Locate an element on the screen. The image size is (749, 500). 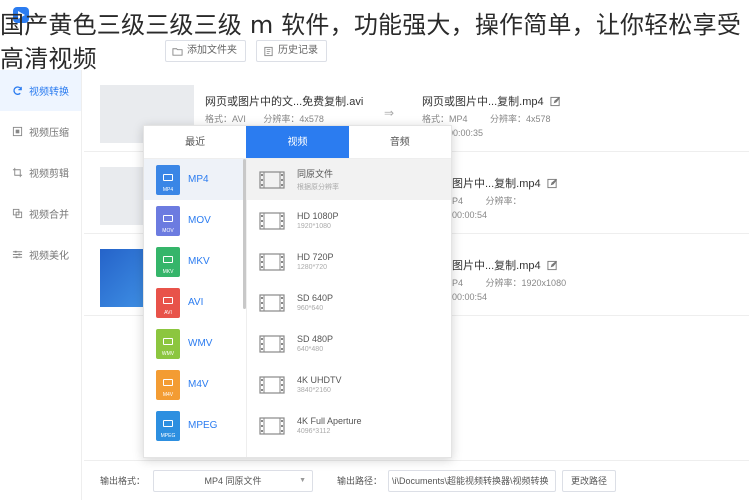
resolution-text: HD 720P 1280*720 is located at coordinates (315, 261).